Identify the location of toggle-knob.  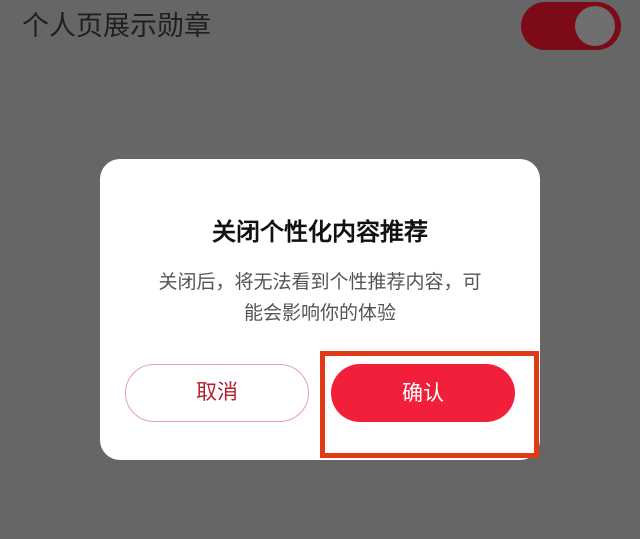
(595, 26).